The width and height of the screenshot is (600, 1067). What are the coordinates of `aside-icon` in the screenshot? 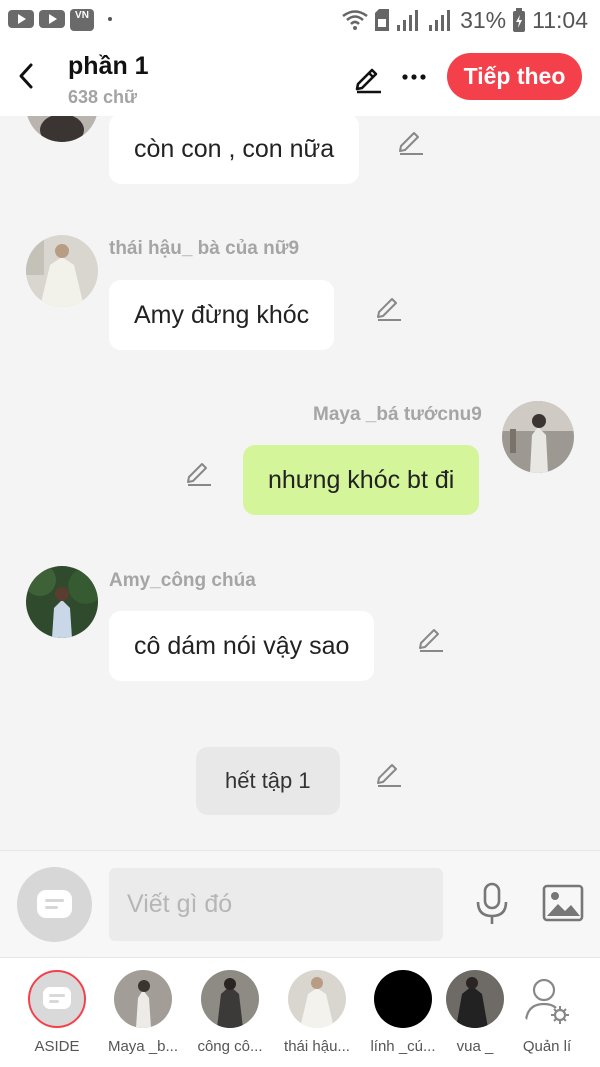 It's located at (57, 999).